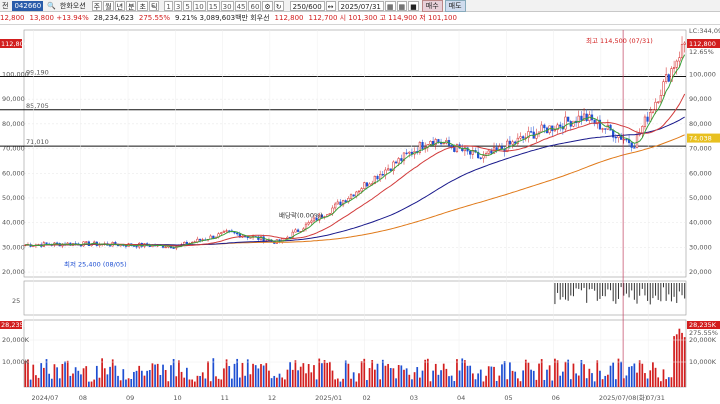  Describe the element at coordinates (307, 5) in the screenshot. I see `count-field: 250/600` at that location.